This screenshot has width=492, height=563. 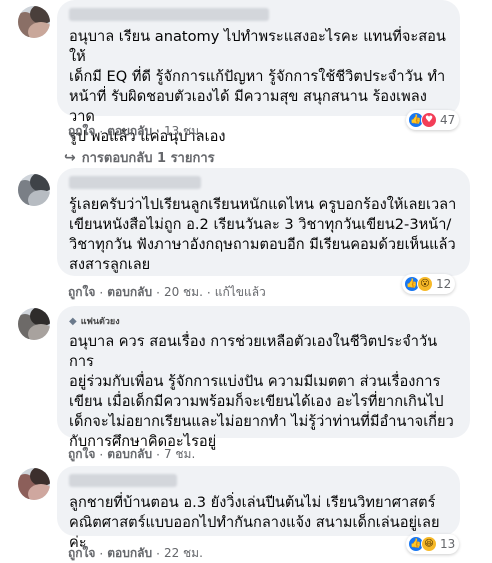 I want to click on haha-icon: 😆, so click(x=429, y=544).